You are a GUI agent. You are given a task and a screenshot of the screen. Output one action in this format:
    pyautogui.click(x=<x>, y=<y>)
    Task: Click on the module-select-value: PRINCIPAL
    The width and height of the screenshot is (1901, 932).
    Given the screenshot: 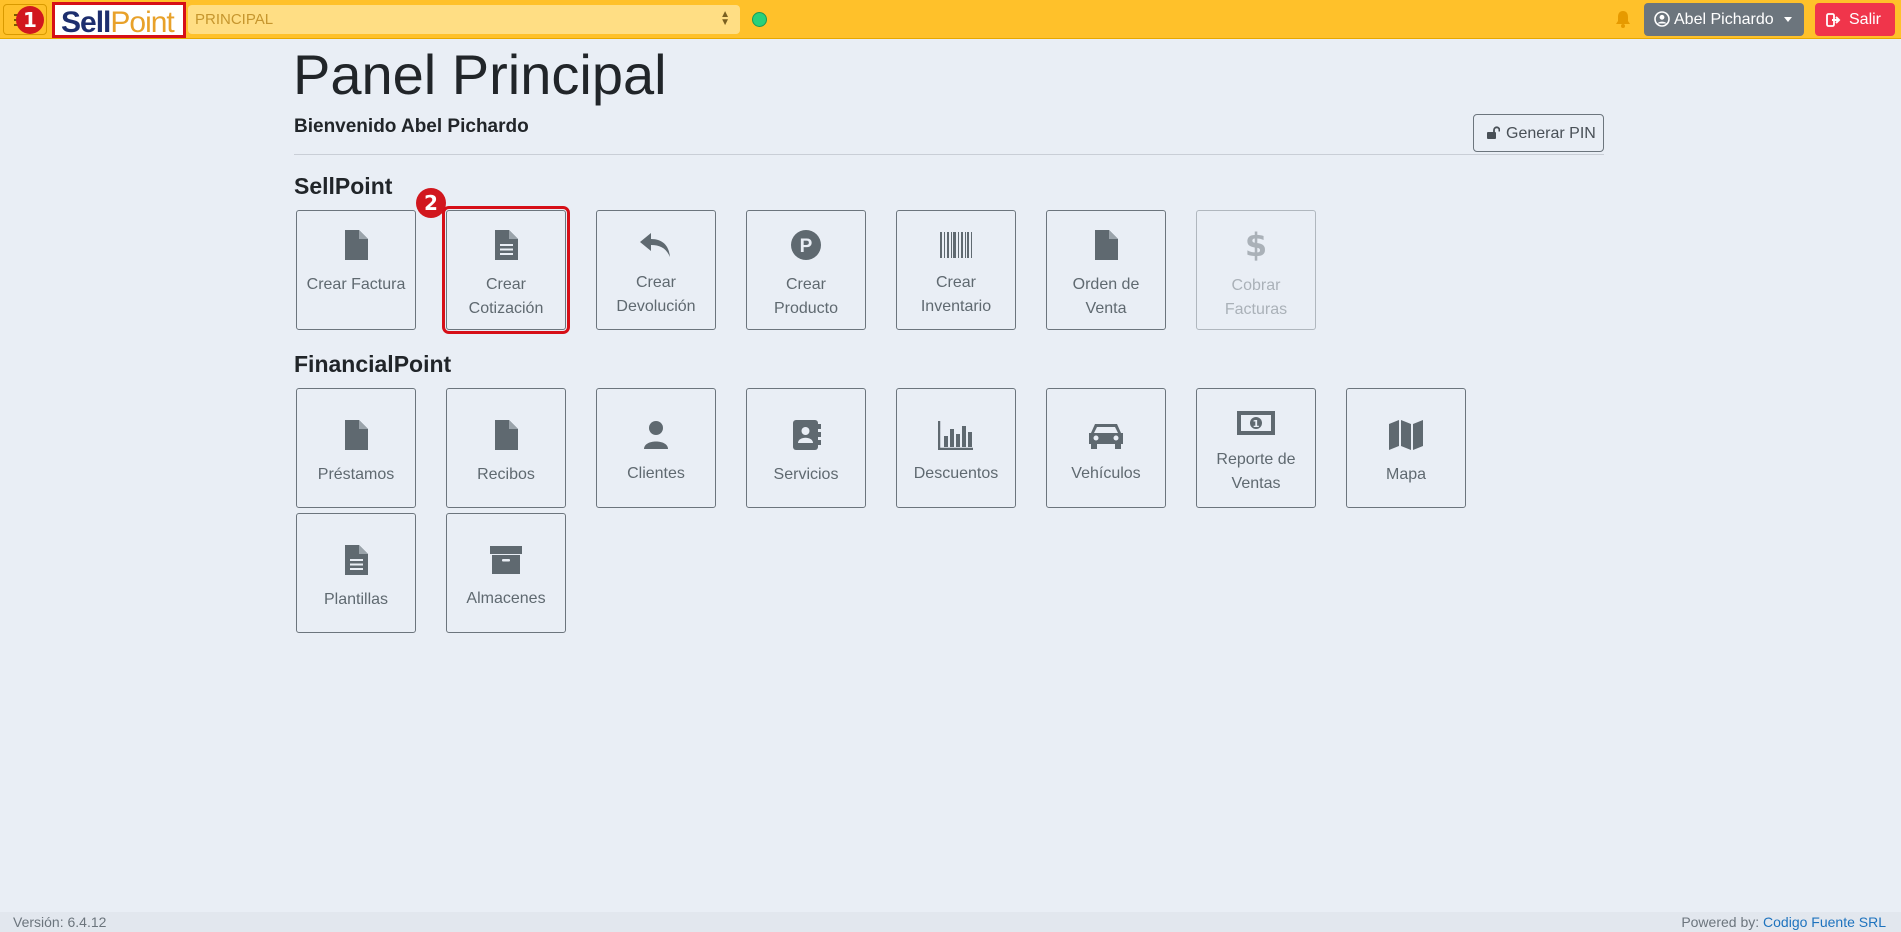 What is the action you would take?
    pyautogui.click(x=234, y=19)
    